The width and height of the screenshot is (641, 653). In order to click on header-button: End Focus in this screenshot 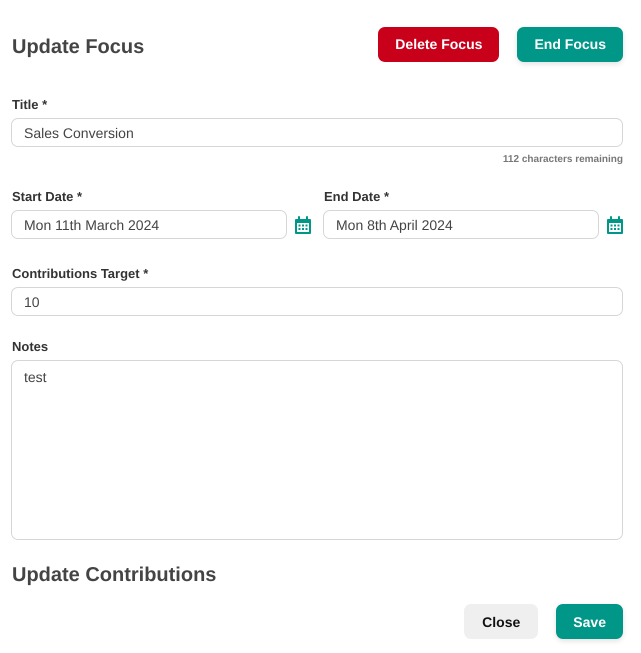, I will do `click(570, 44)`.